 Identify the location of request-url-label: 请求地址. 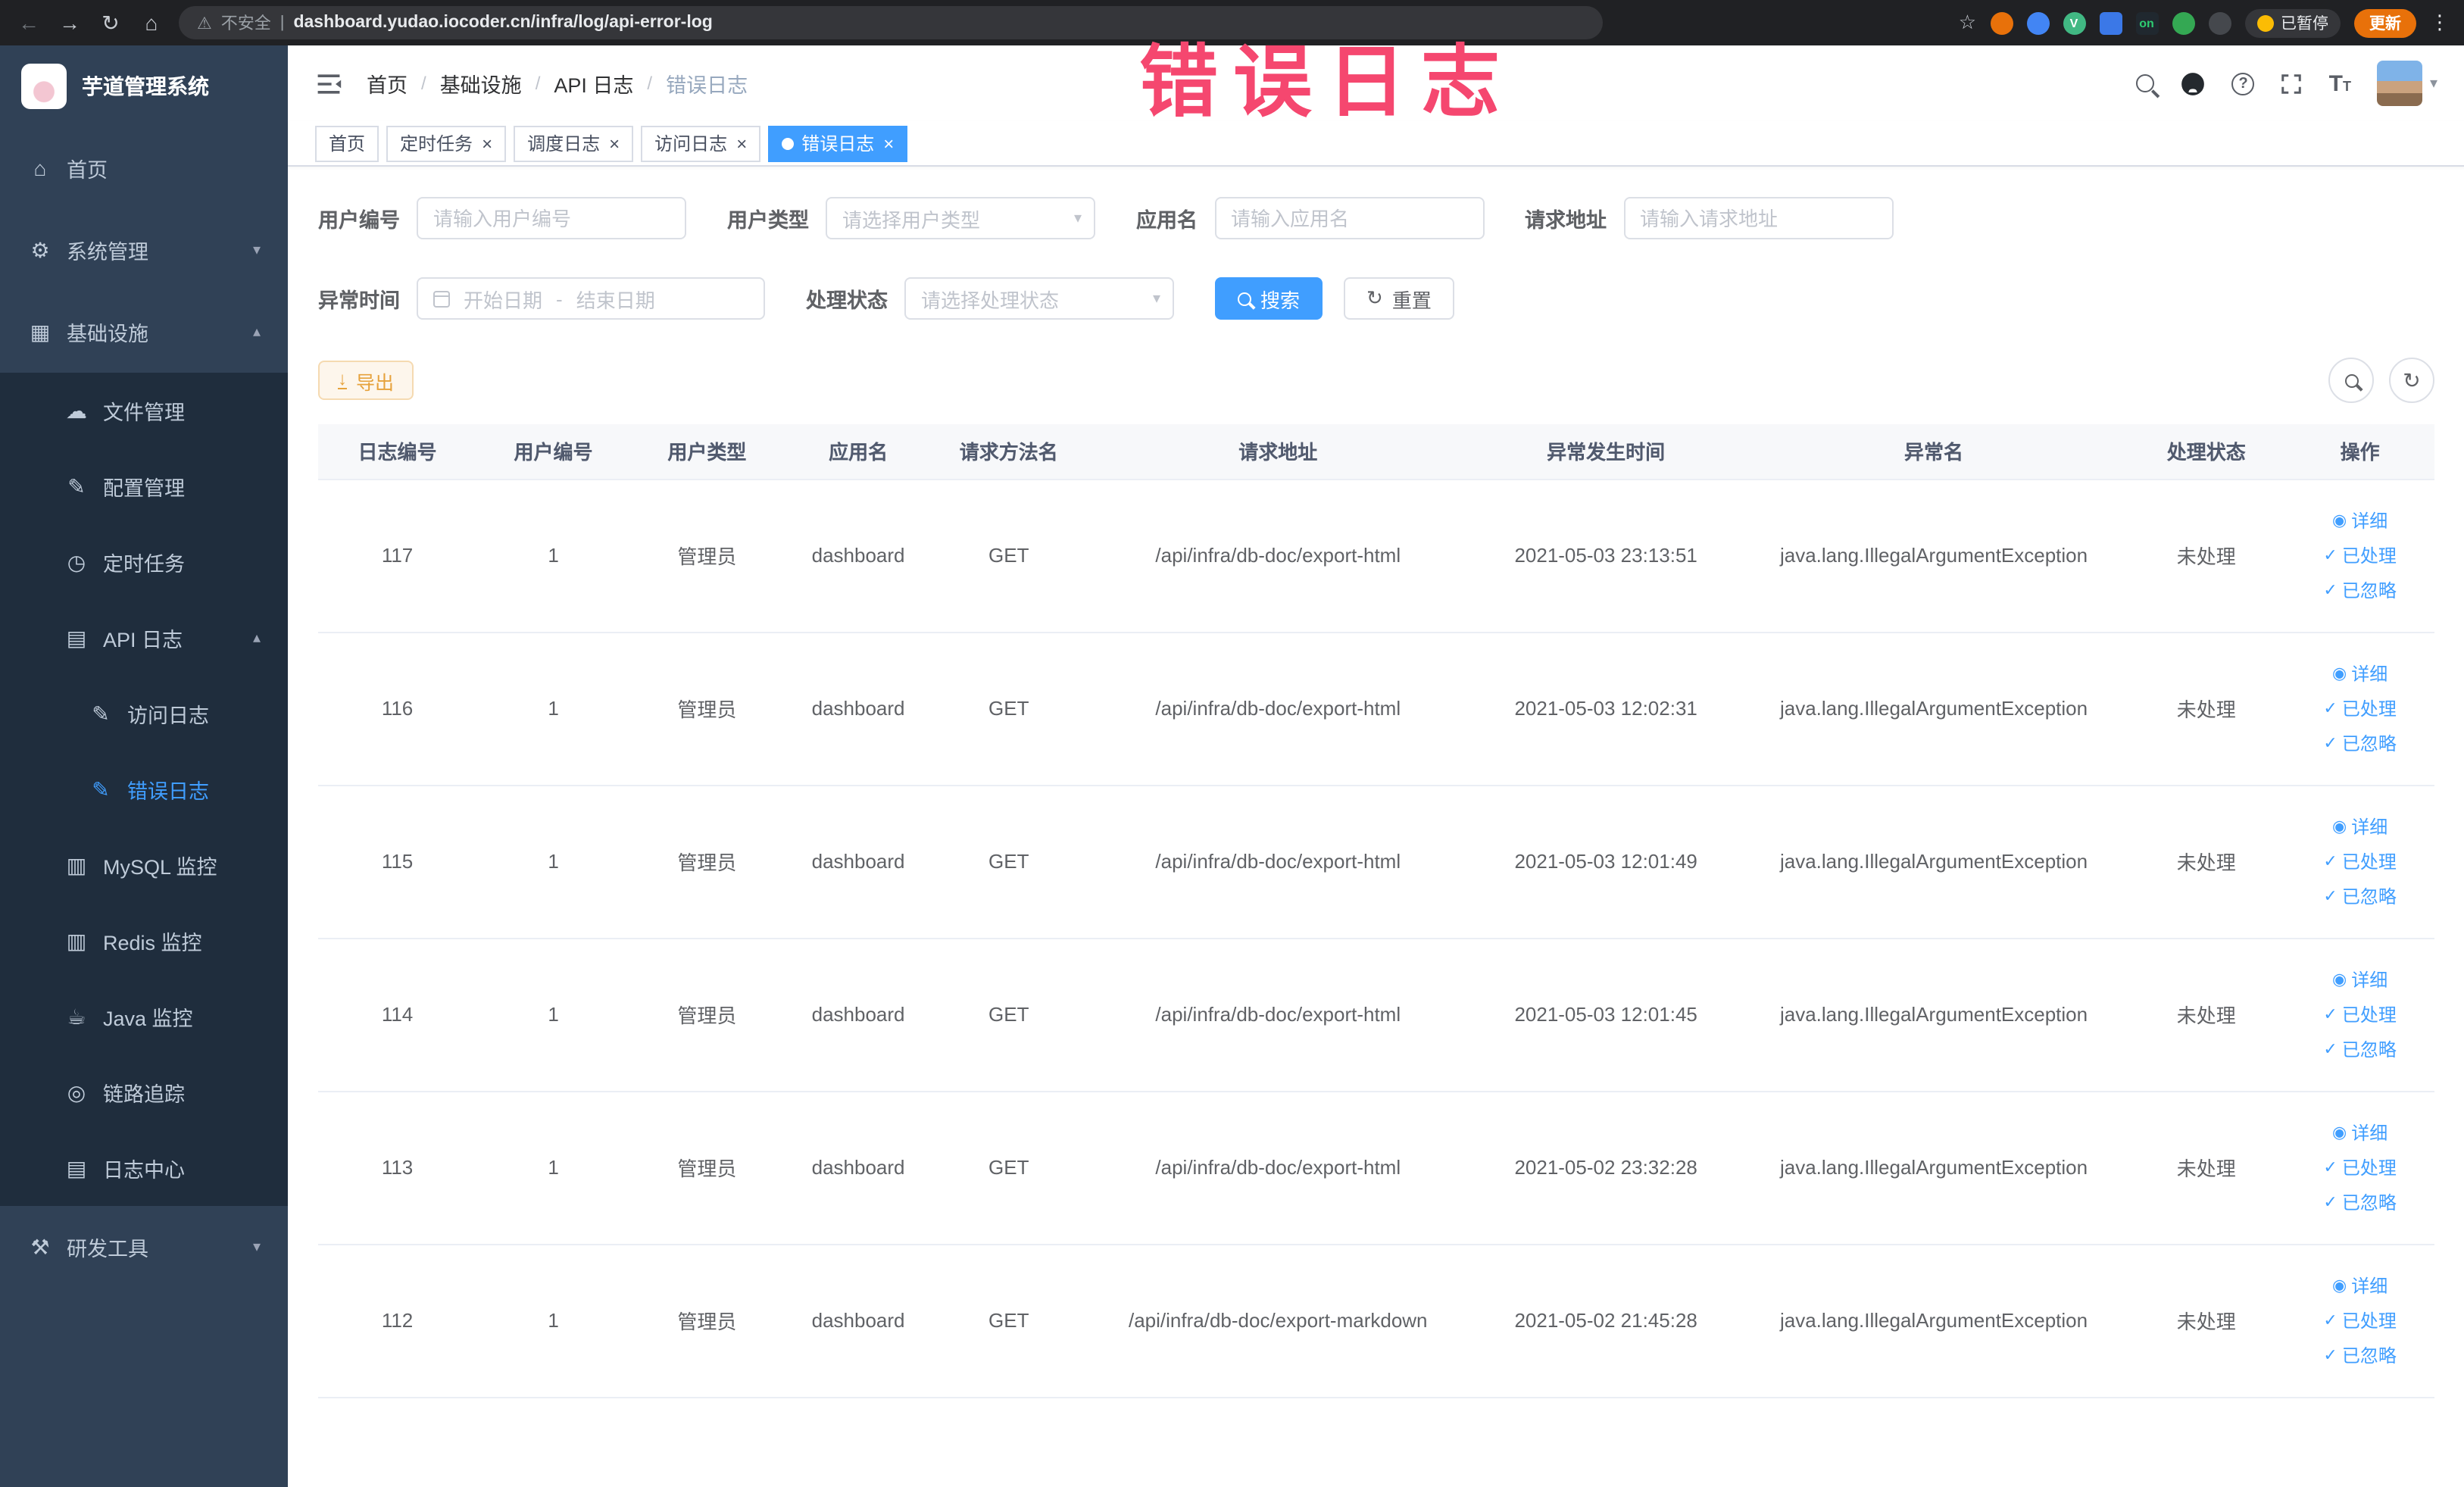
(1566, 220).